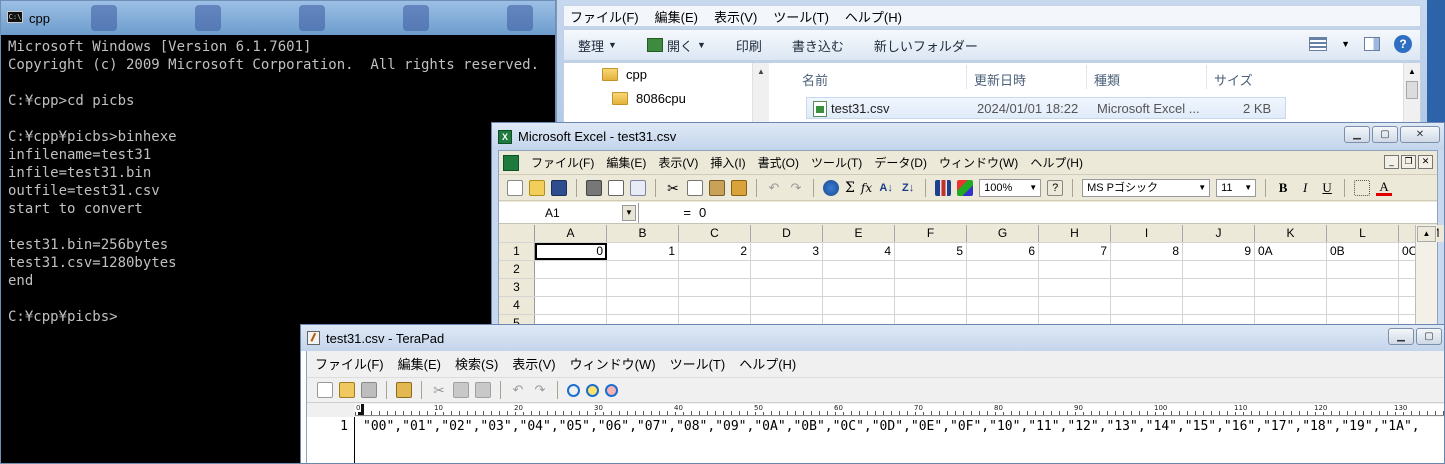  Describe the element at coordinates (676, 16) in the screenshot. I see `explorer-menu-edit: 編集(E)` at that location.